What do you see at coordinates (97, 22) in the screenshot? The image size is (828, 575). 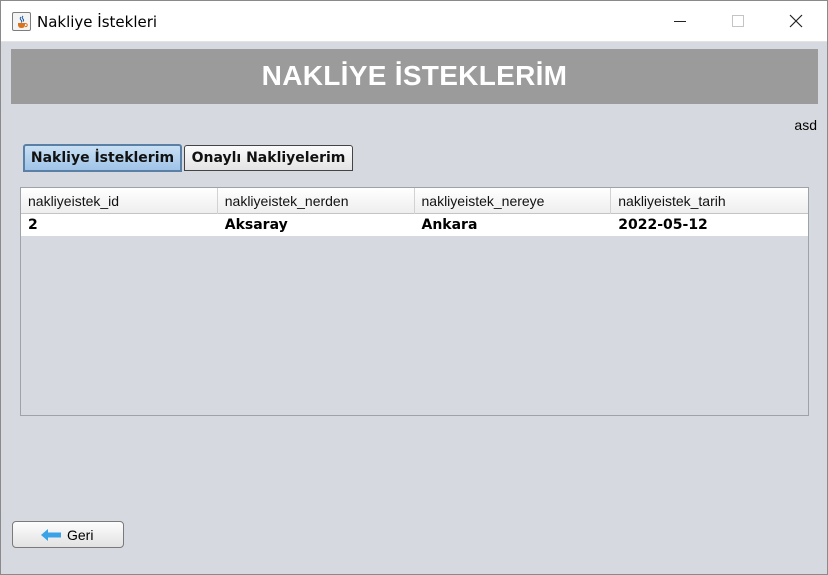 I see `window-title: Nakliye İstekleri` at bounding box center [97, 22].